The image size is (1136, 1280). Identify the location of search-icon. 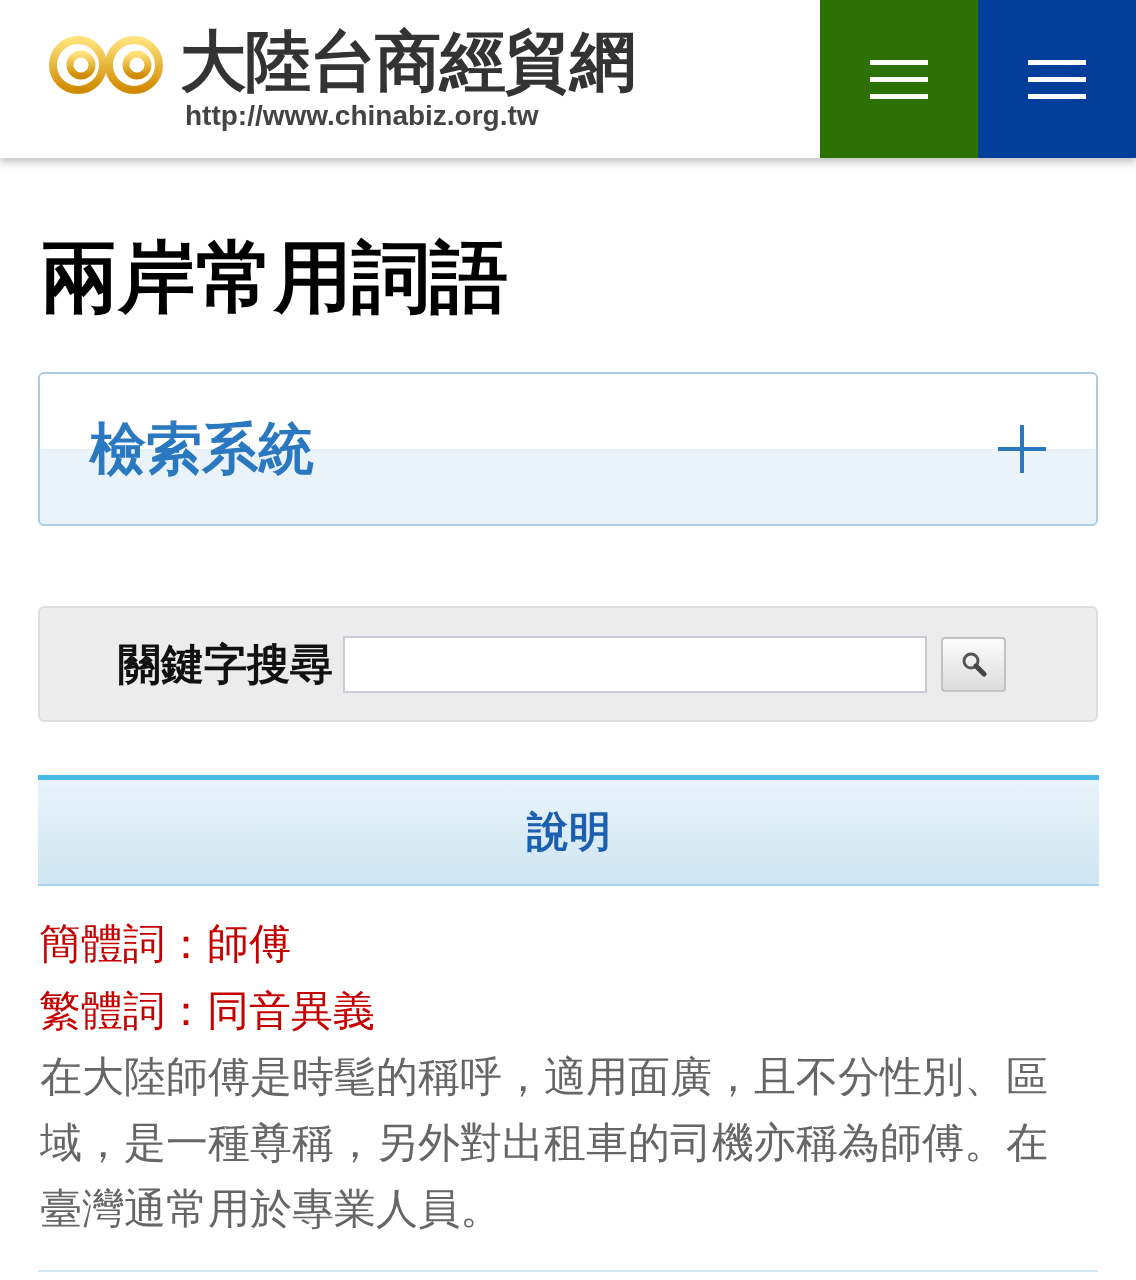
(973, 664).